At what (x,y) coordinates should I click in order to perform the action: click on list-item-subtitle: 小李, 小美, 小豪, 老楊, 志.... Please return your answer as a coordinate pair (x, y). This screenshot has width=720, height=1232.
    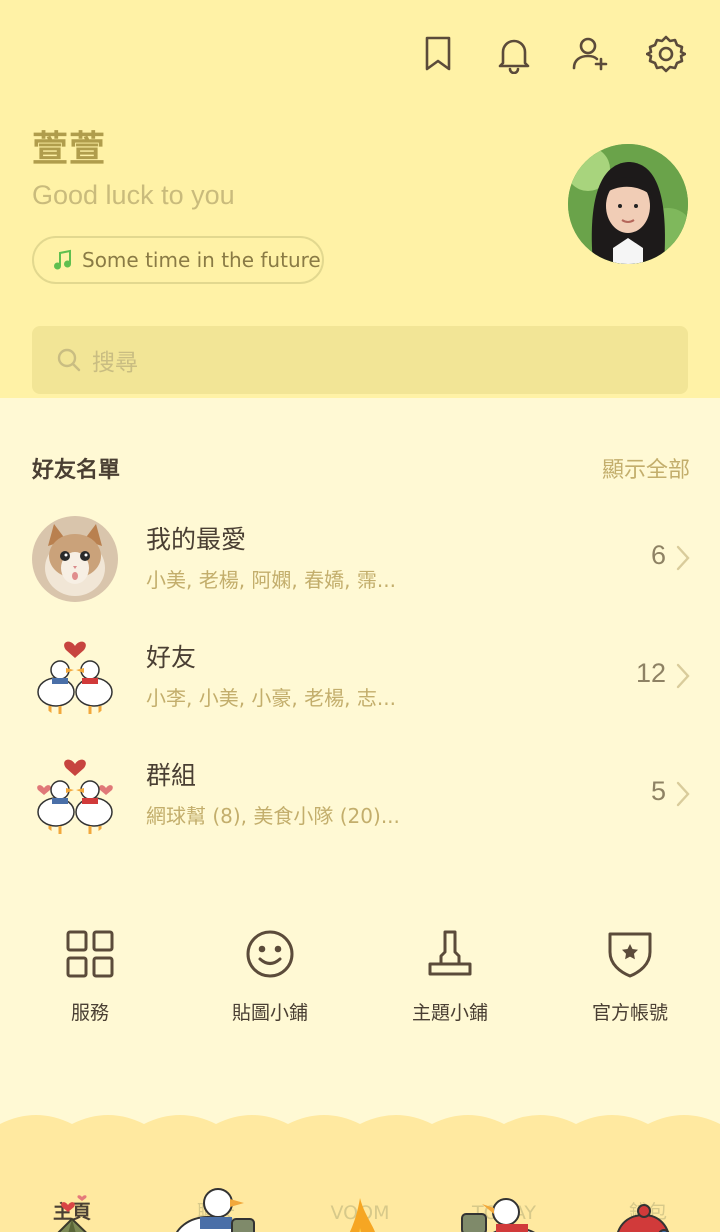
    Looking at the image, I should click on (271, 698).